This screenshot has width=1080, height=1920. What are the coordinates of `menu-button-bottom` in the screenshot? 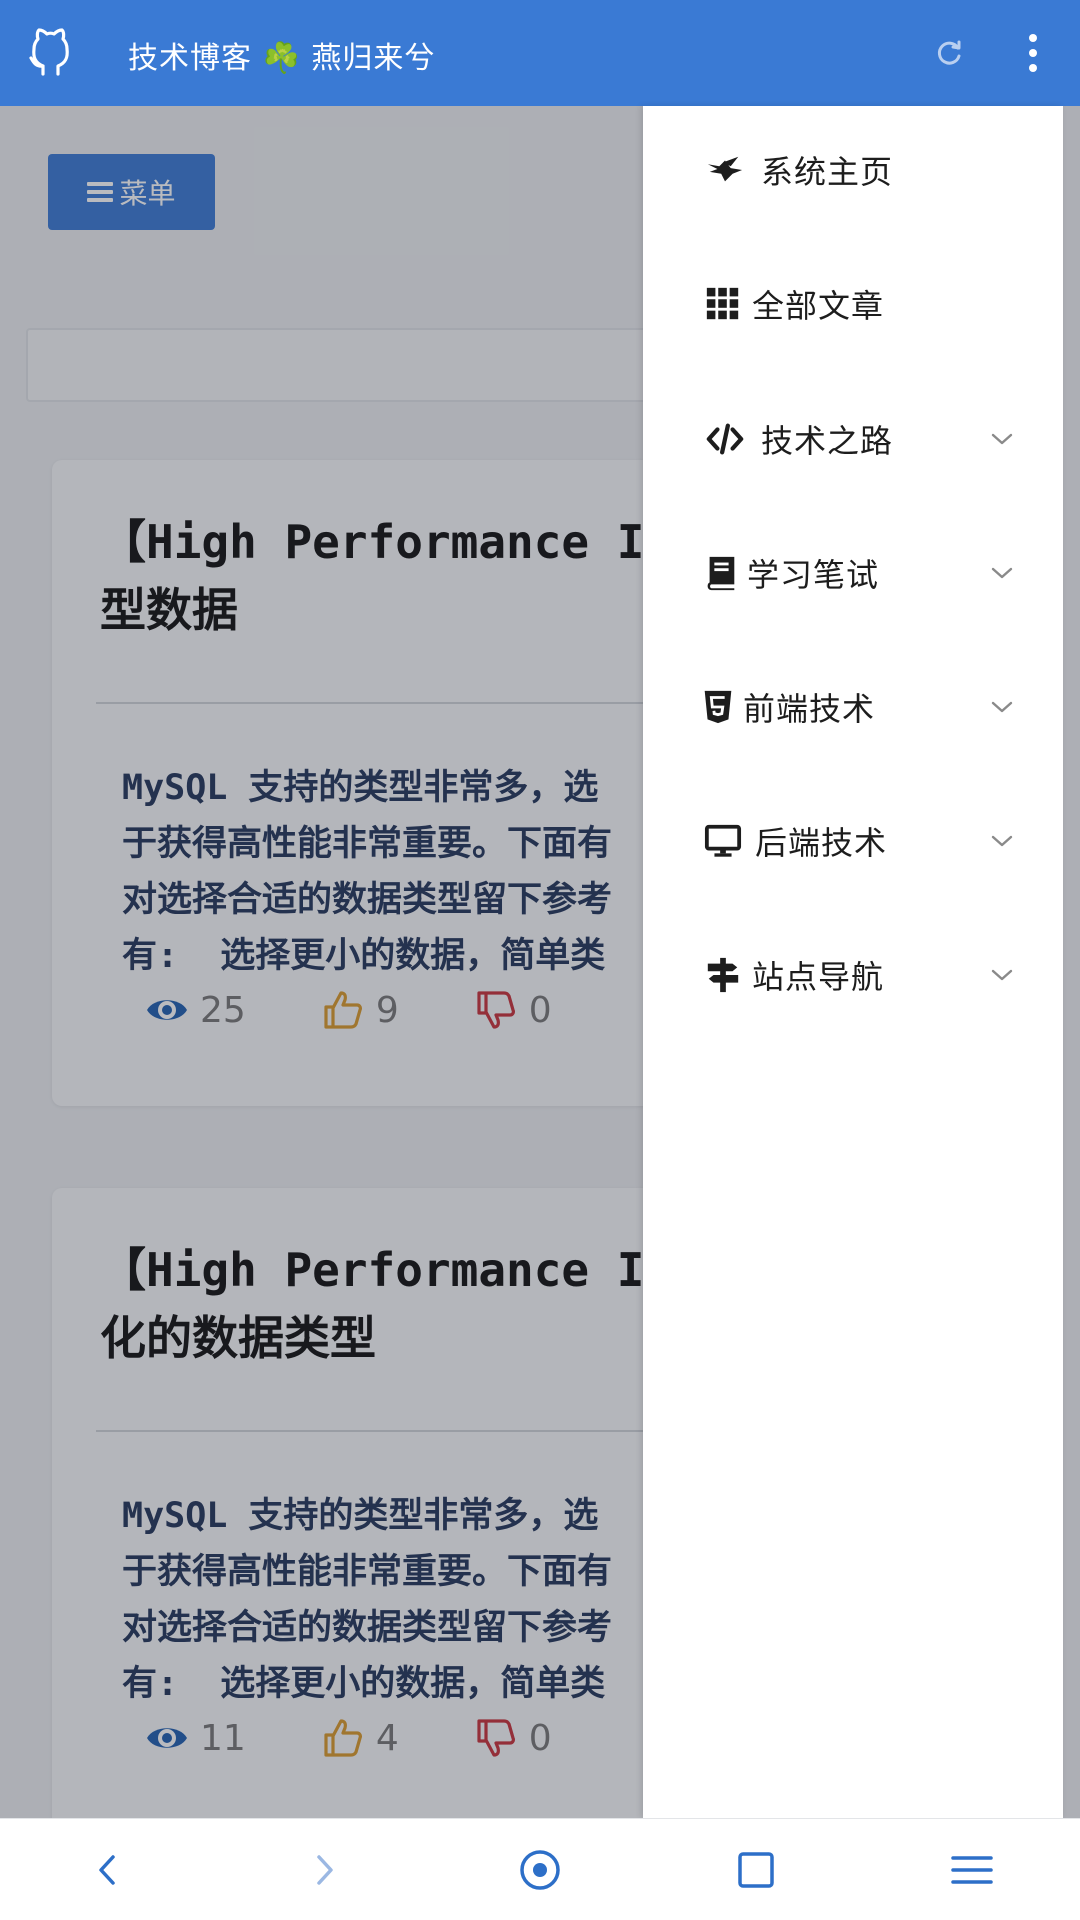 It's located at (972, 1870).